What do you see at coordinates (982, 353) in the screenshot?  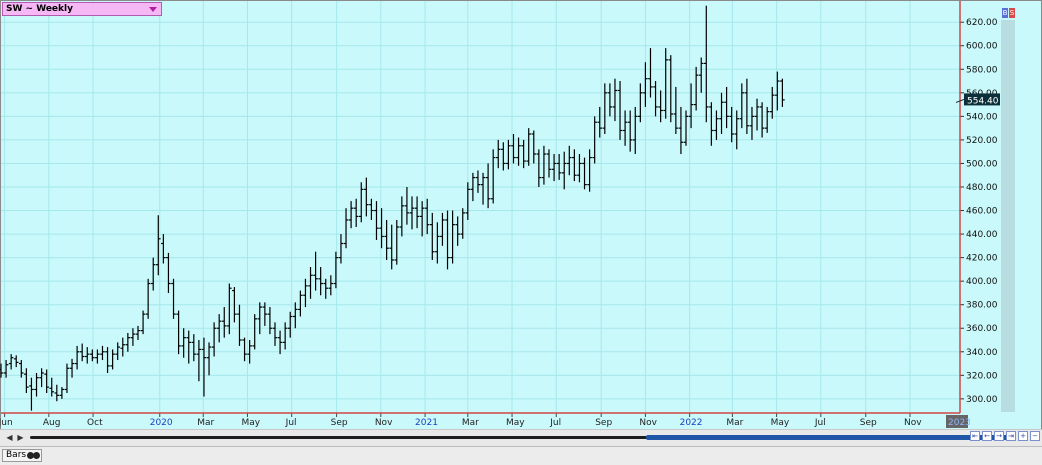 I see `y-tick-label: 340.00` at bounding box center [982, 353].